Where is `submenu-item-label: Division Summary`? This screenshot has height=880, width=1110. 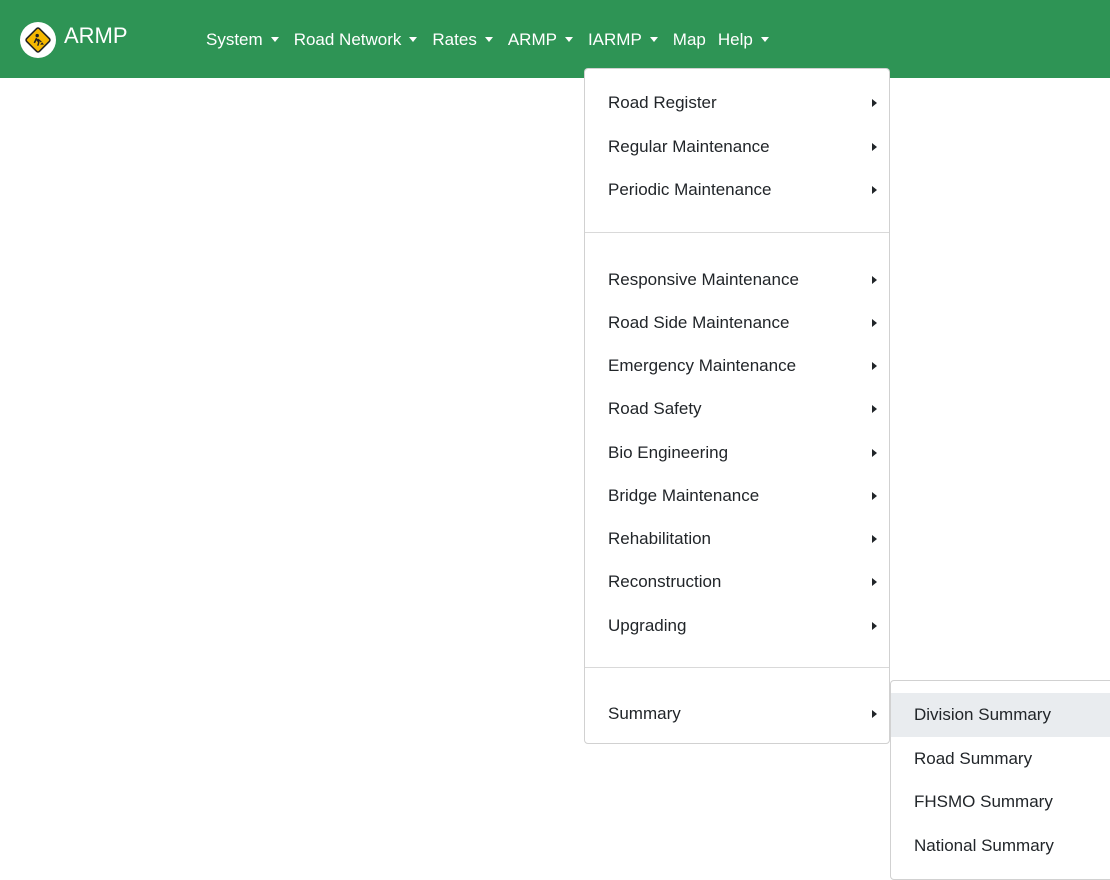
submenu-item-label: Division Summary is located at coordinates (982, 714).